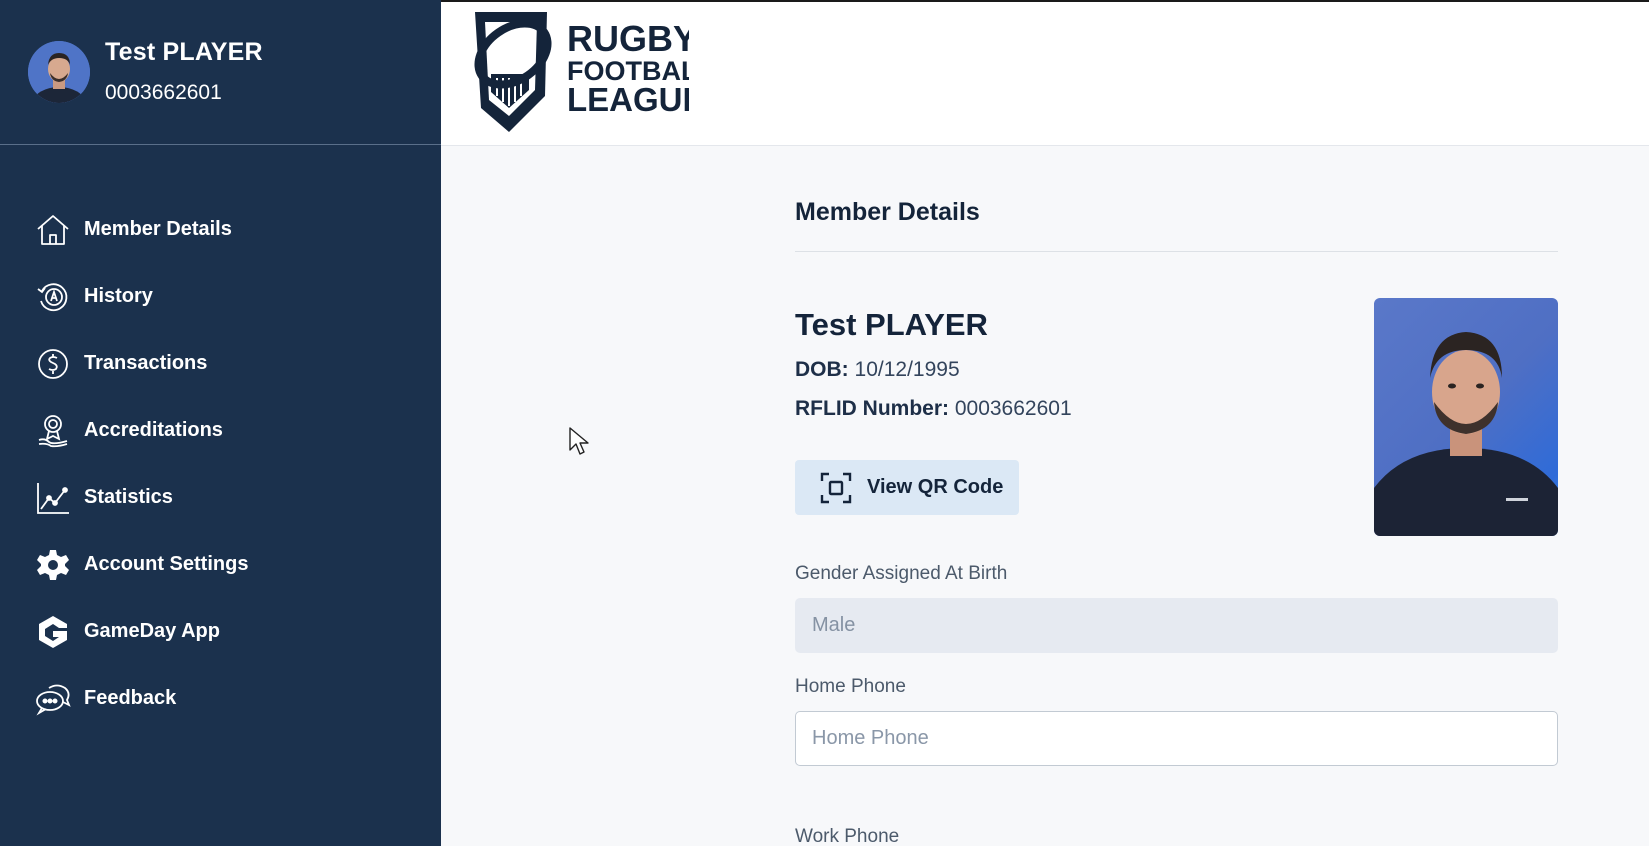 The height and width of the screenshot is (846, 1649). What do you see at coordinates (53, 297) in the screenshot?
I see `history-icon` at bounding box center [53, 297].